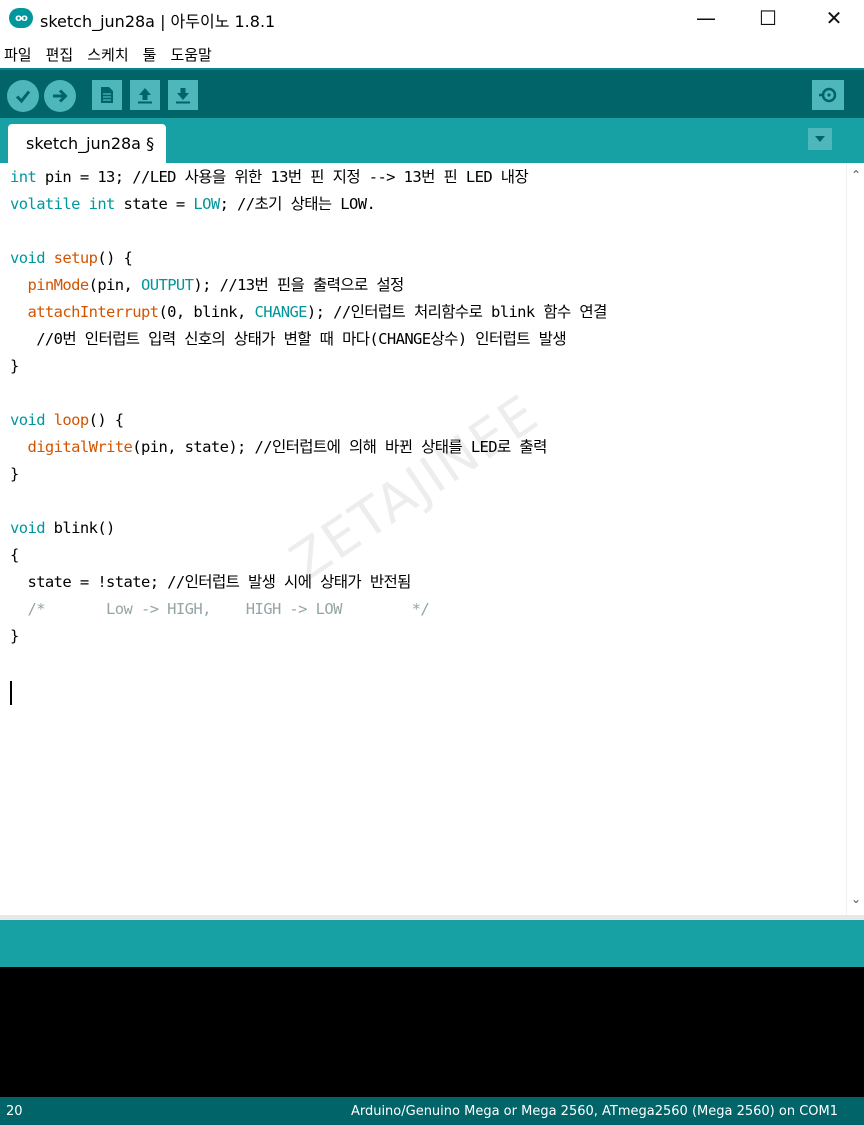  Describe the element at coordinates (855, 899) in the screenshot. I see `scroll-down-icon: ⌄` at that location.